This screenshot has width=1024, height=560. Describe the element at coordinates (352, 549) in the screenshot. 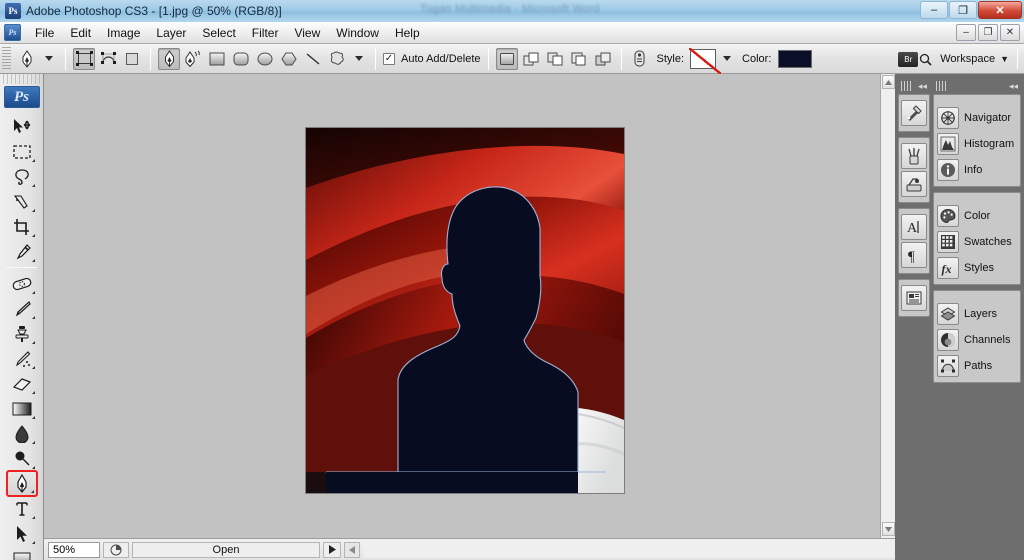

I see `hscroll-left-arrow-icon` at that location.